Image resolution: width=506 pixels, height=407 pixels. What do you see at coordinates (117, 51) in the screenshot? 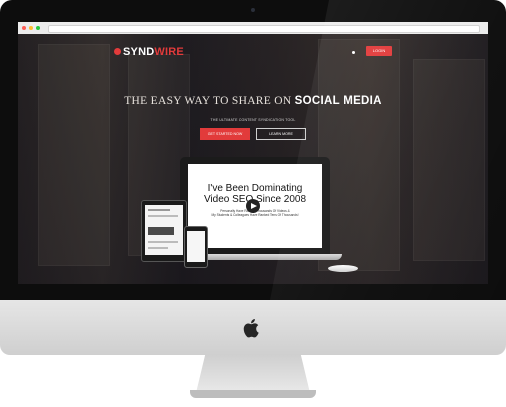
I see `syndwire-logo-icon` at bounding box center [117, 51].